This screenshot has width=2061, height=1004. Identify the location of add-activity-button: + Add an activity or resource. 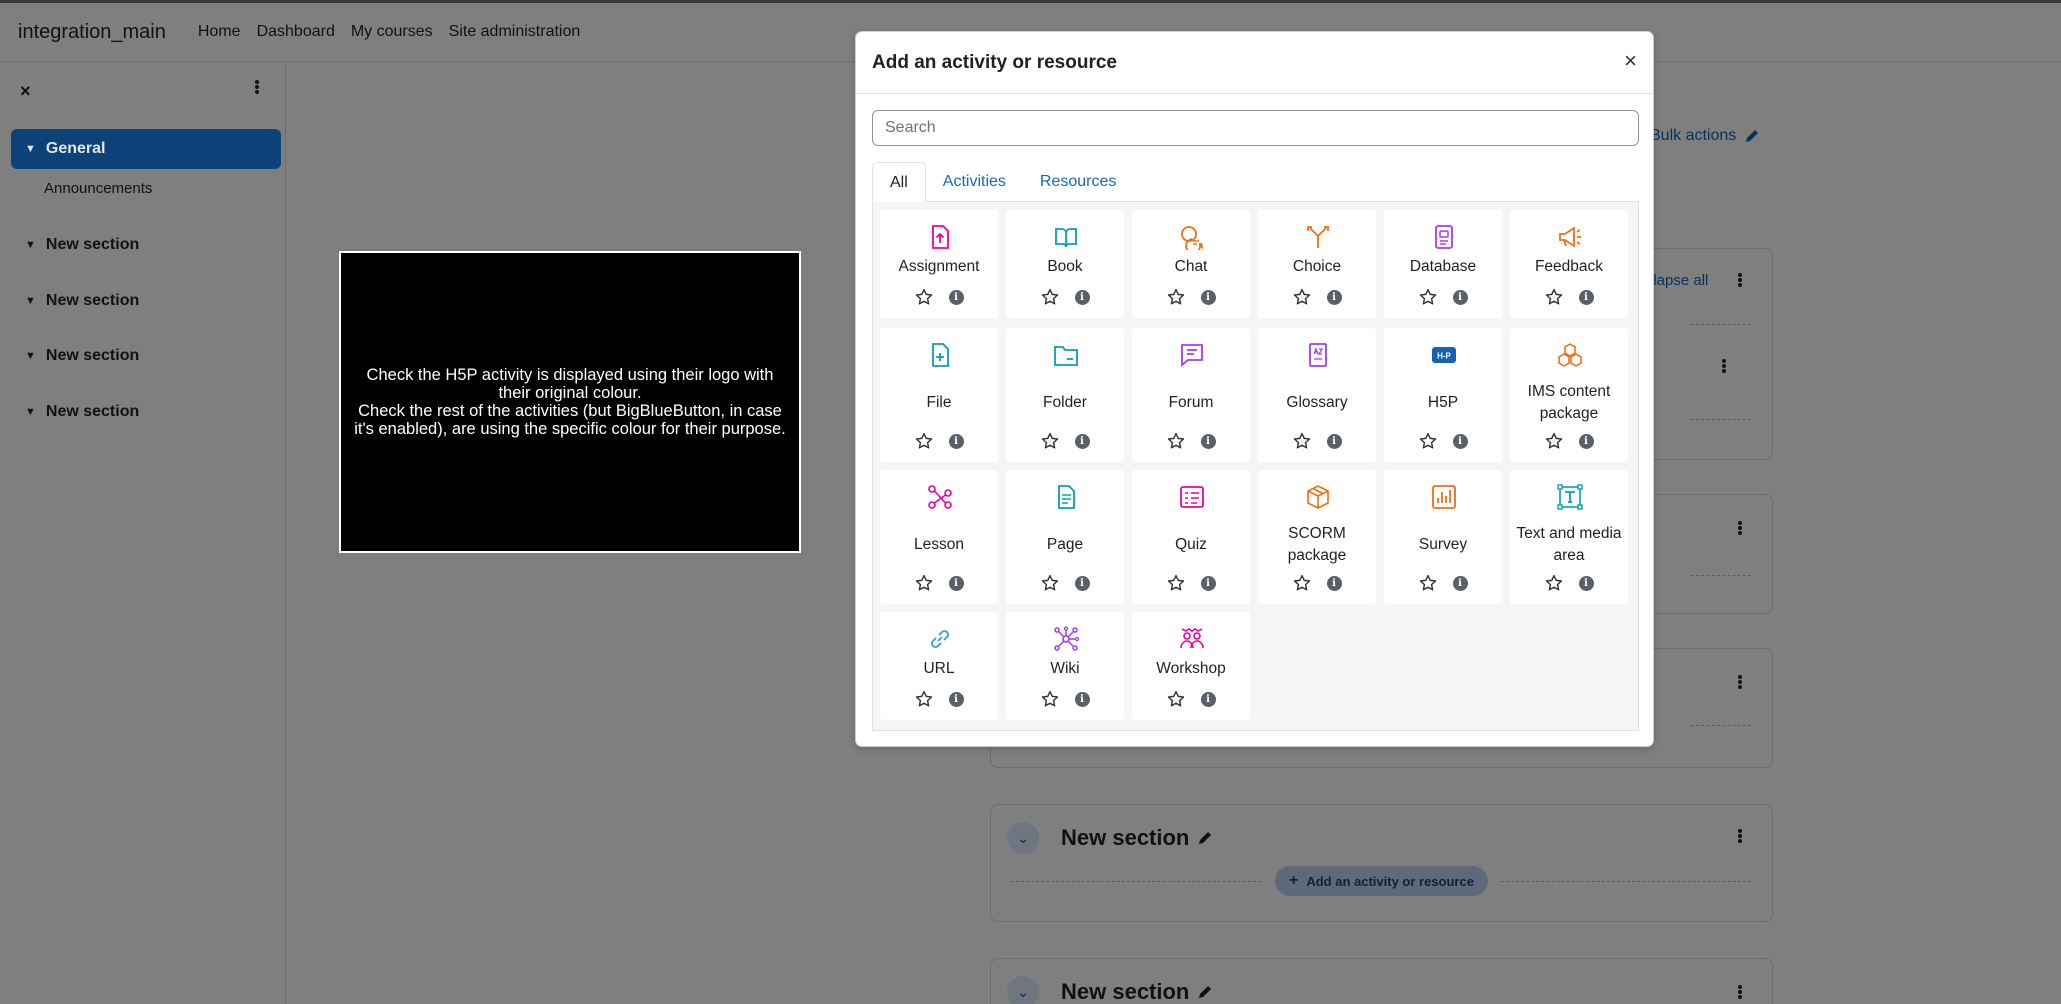
(1381, 881).